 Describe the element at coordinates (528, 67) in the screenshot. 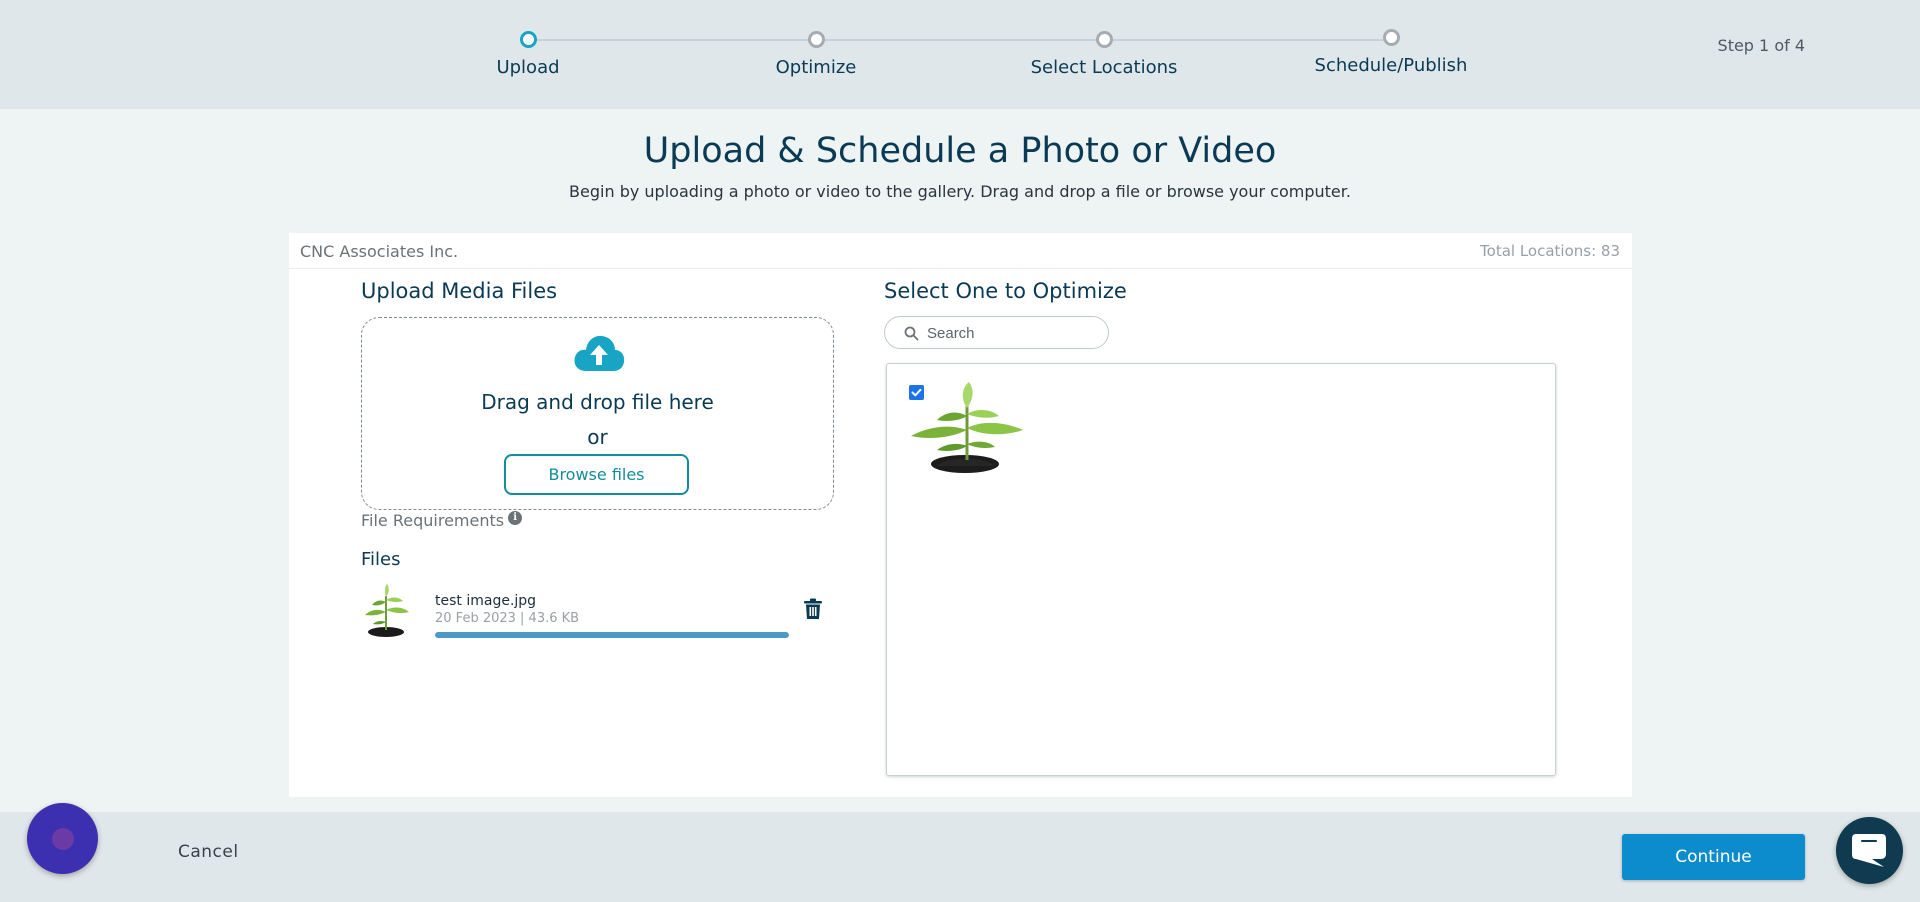

I see `step-label: Upload` at that location.